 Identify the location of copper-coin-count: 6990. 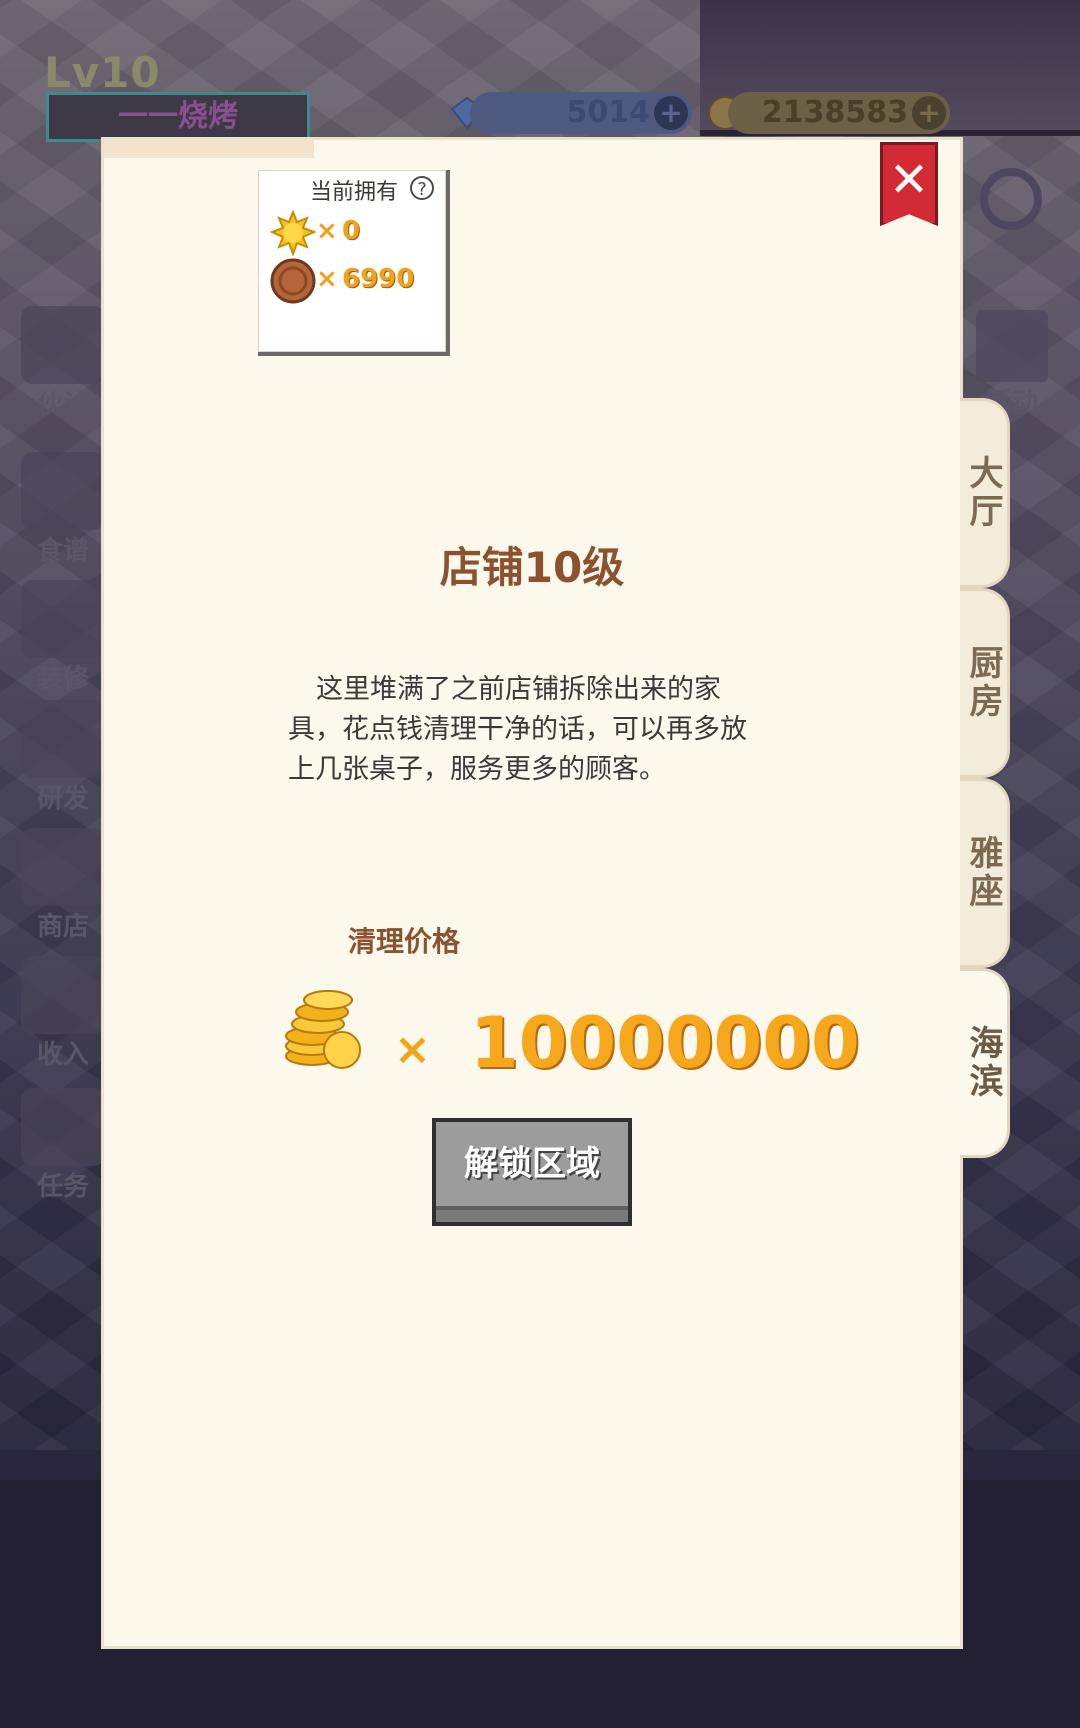
(378, 279).